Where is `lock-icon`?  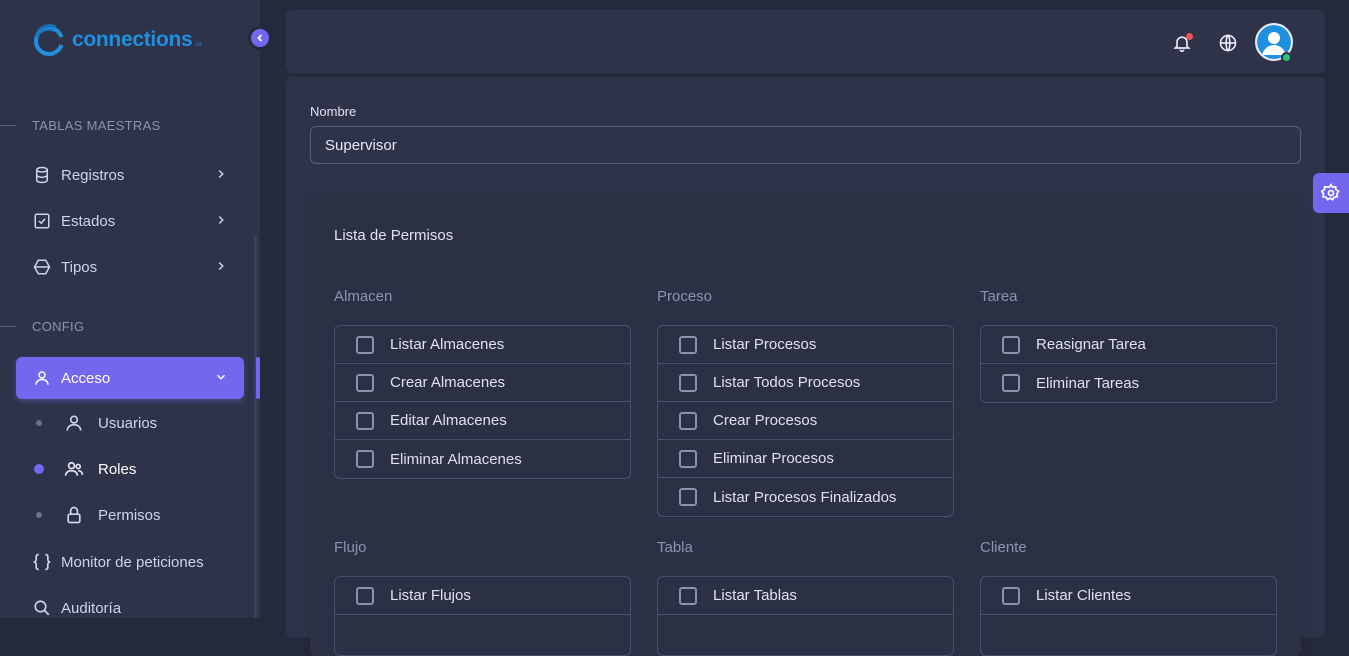
lock-icon is located at coordinates (74, 515).